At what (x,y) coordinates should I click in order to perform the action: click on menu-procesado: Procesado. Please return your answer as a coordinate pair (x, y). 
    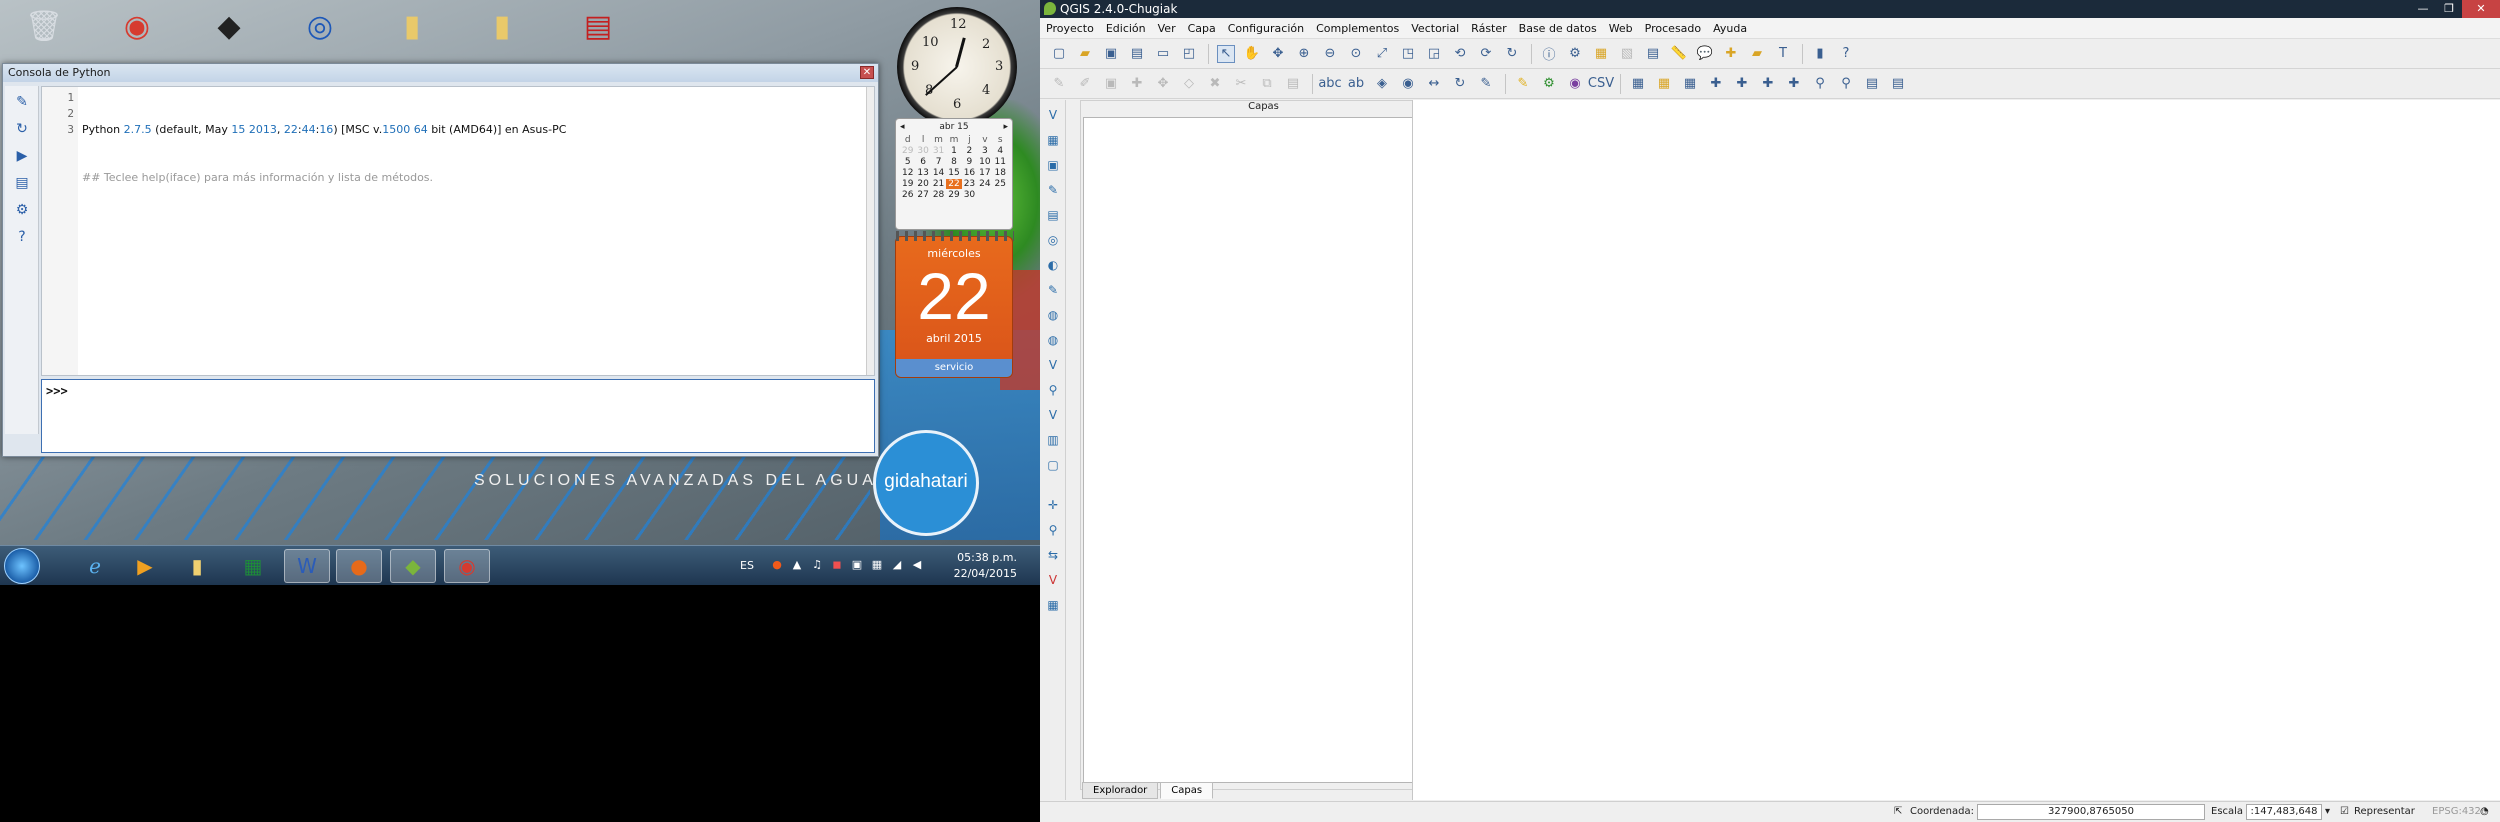
    Looking at the image, I should click on (1673, 28).